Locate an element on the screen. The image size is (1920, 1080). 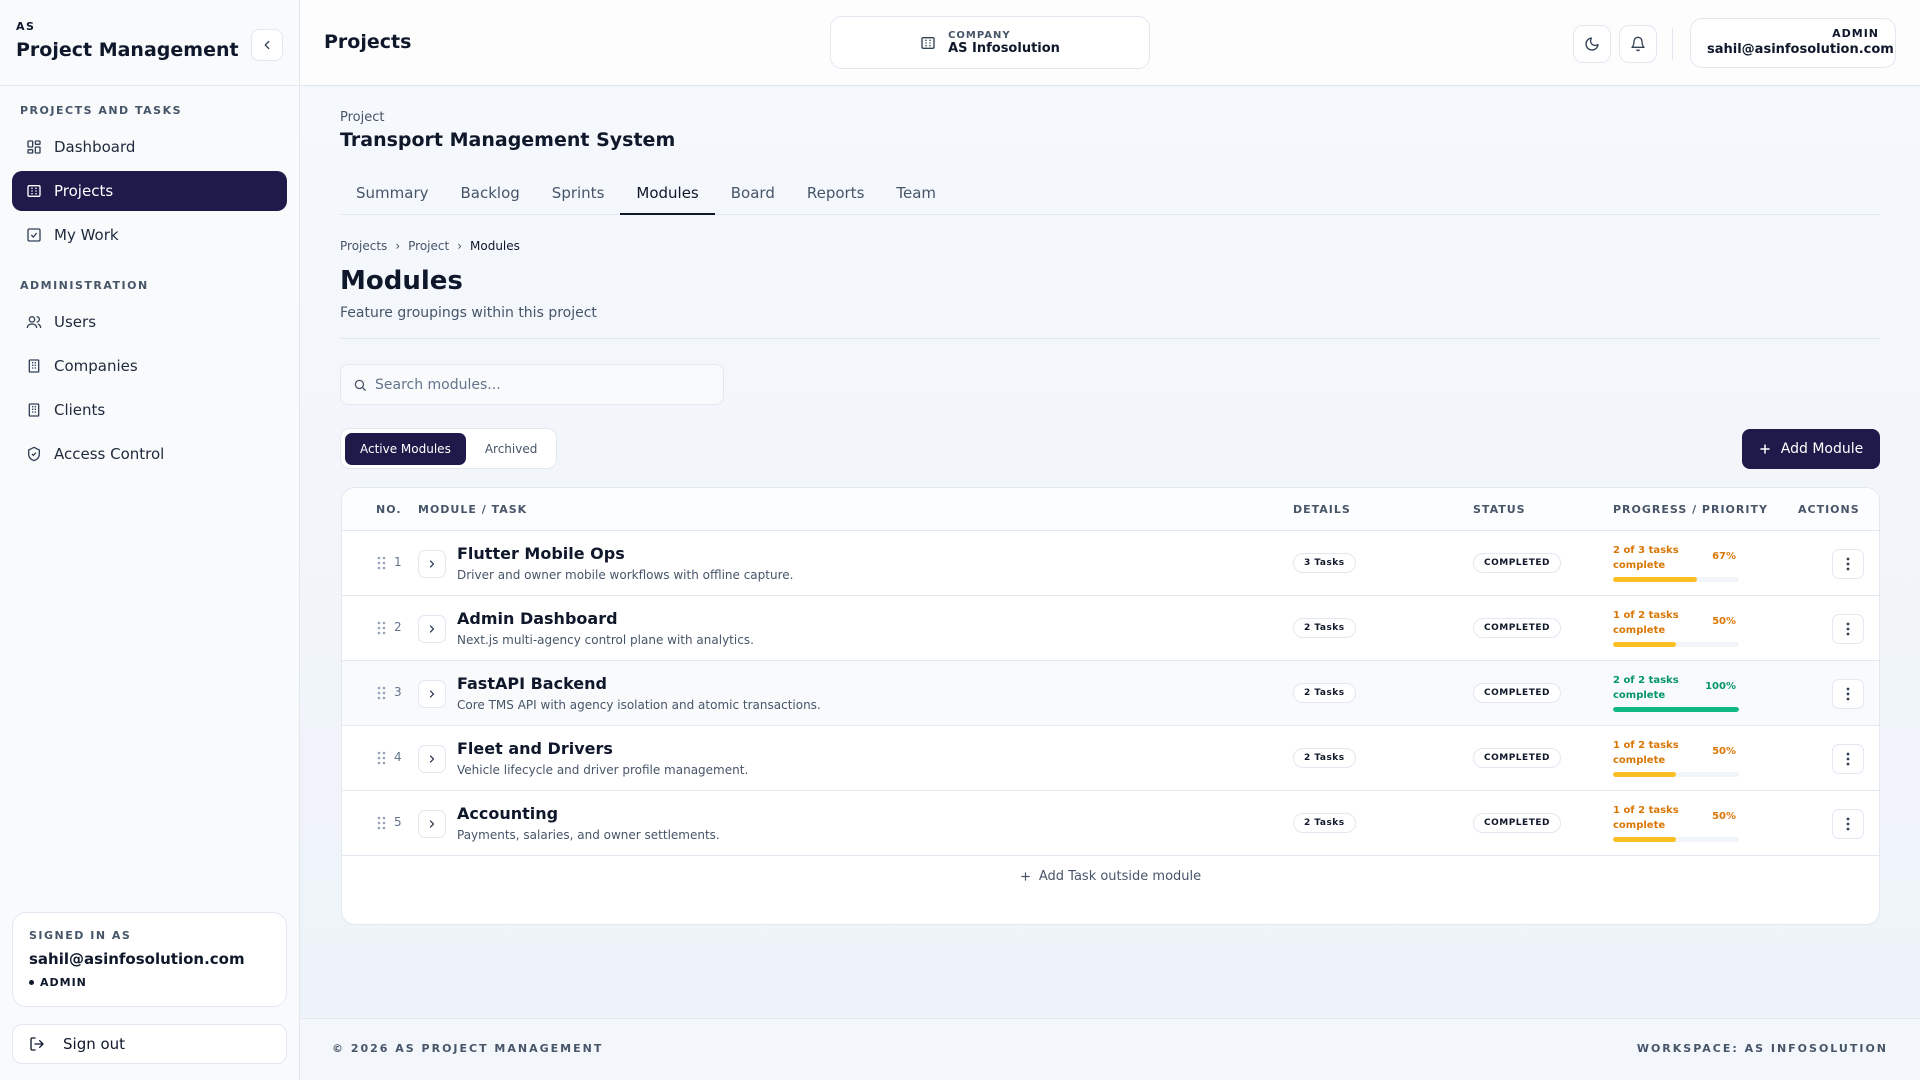
sidebar-item-label: Projects is located at coordinates (84, 191).